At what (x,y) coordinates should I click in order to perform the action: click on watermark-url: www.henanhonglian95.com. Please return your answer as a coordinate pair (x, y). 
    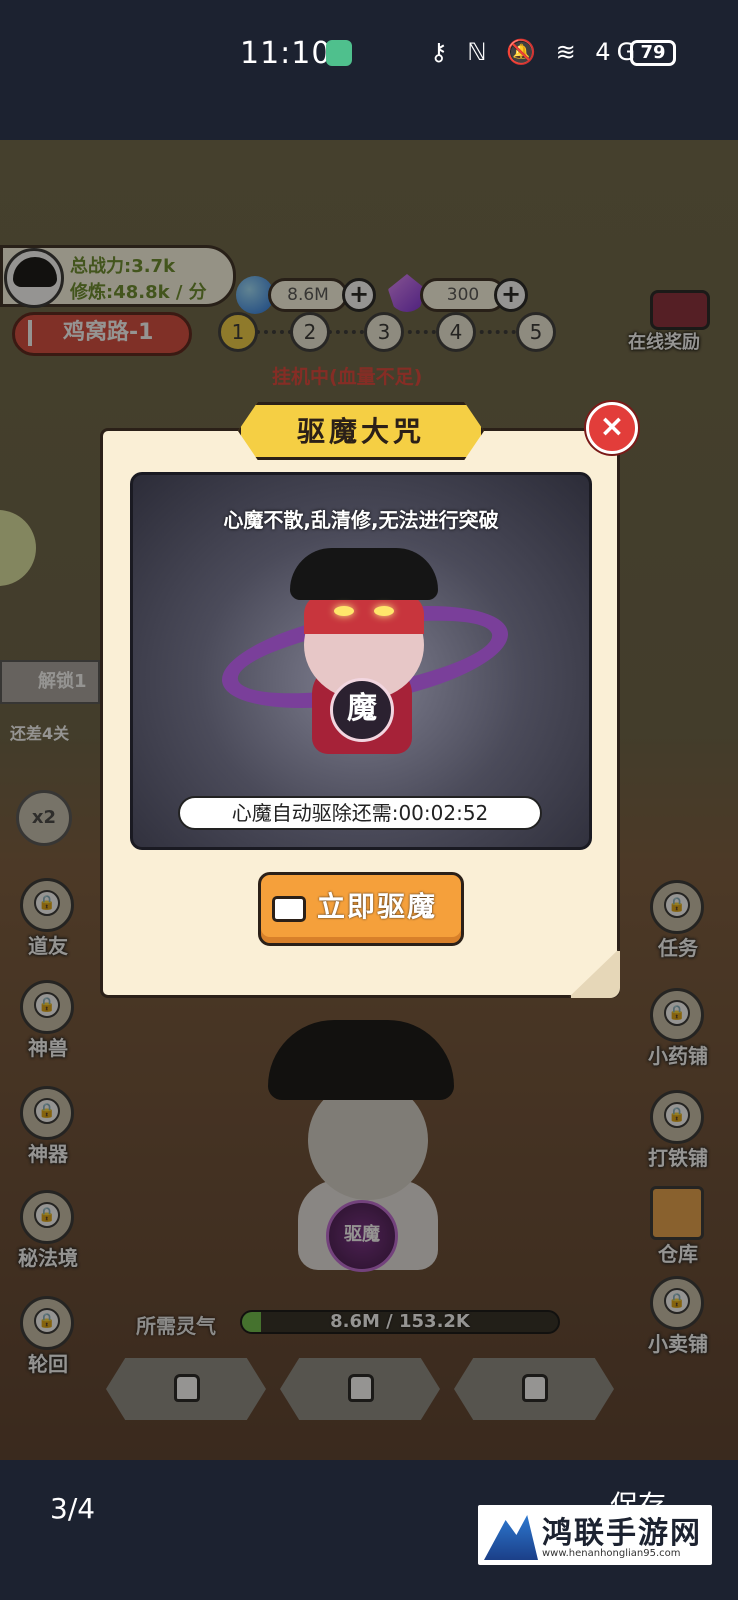
    Looking at the image, I should click on (611, 1553).